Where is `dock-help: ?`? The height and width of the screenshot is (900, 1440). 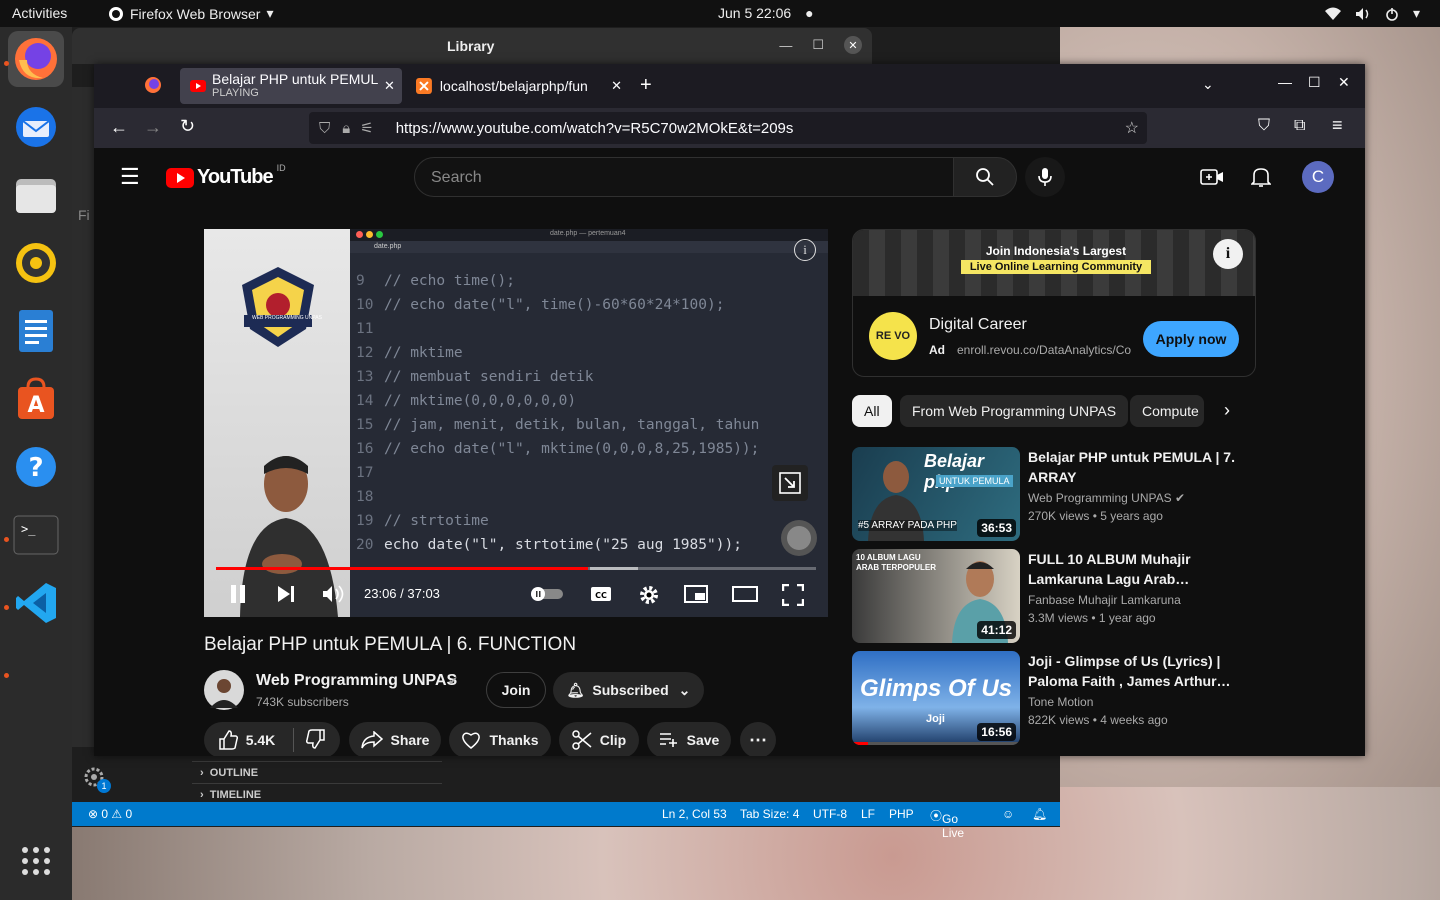
dock-help: ? is located at coordinates (36, 467).